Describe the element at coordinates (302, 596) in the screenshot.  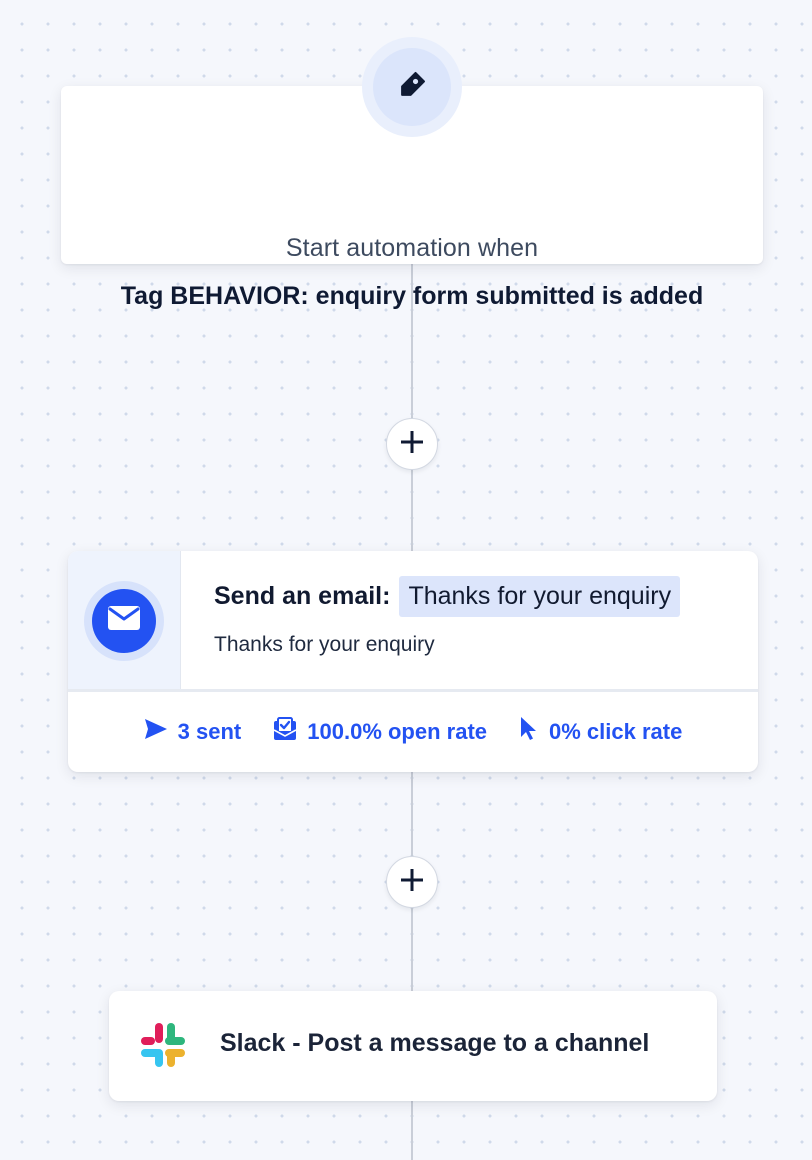
I see `email-action-label: Send an email:` at that location.